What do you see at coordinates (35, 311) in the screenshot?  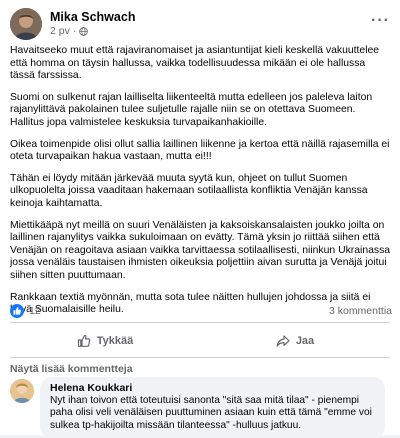 I see `like-count: 12` at bounding box center [35, 311].